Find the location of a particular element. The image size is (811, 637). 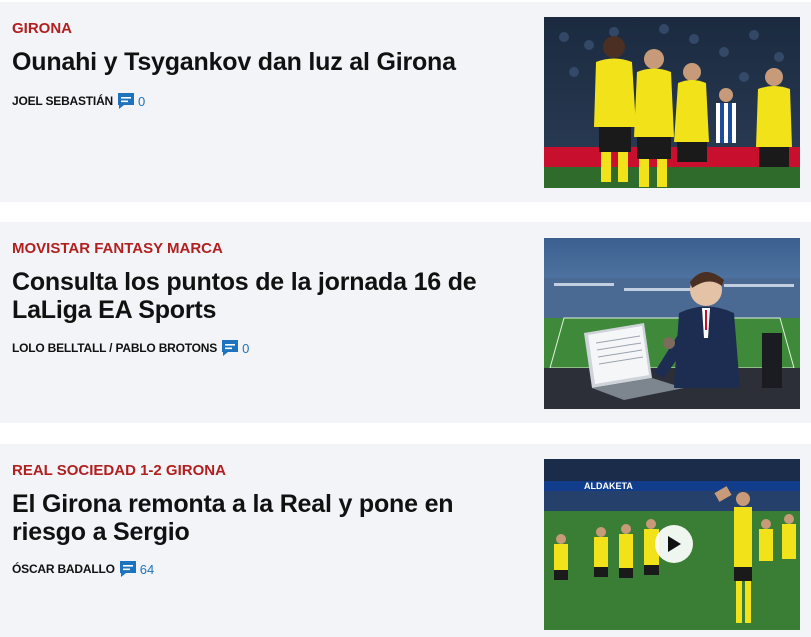

article-kicker: MOVISTAR FANTASY MARCA is located at coordinates (117, 248).